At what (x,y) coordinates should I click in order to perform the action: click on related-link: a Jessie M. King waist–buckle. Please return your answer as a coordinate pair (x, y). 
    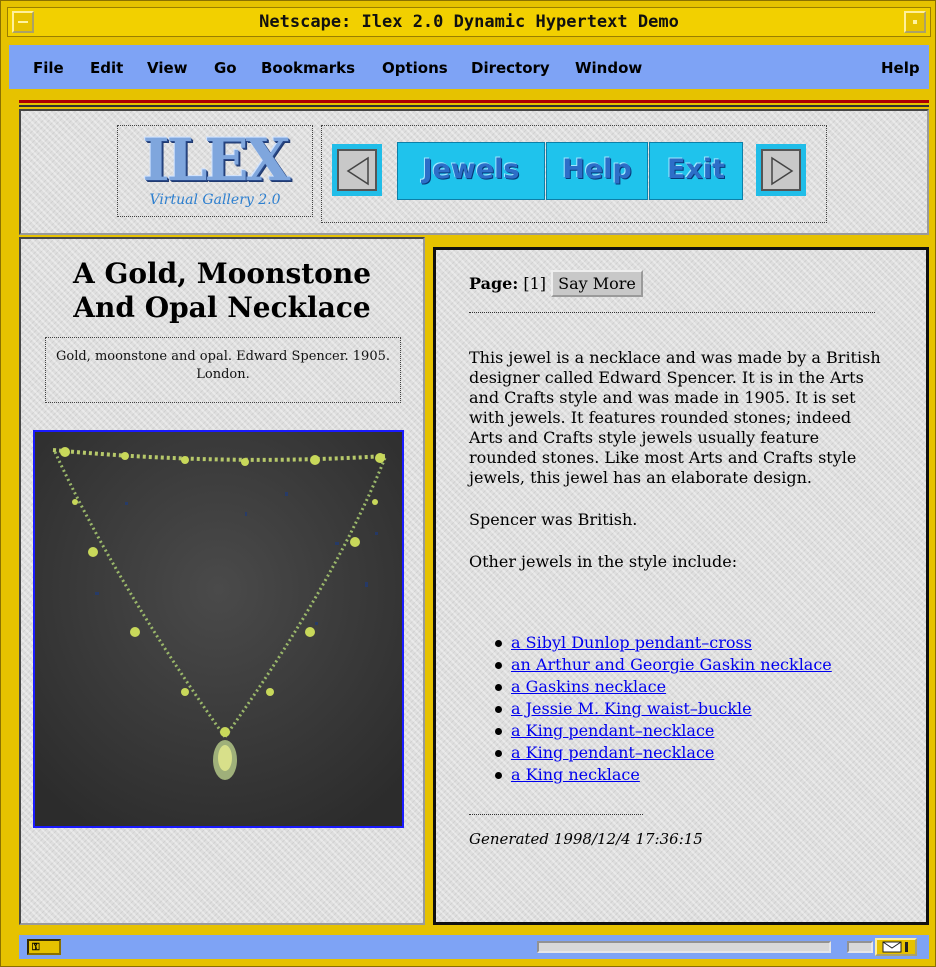
    Looking at the image, I should click on (631, 708).